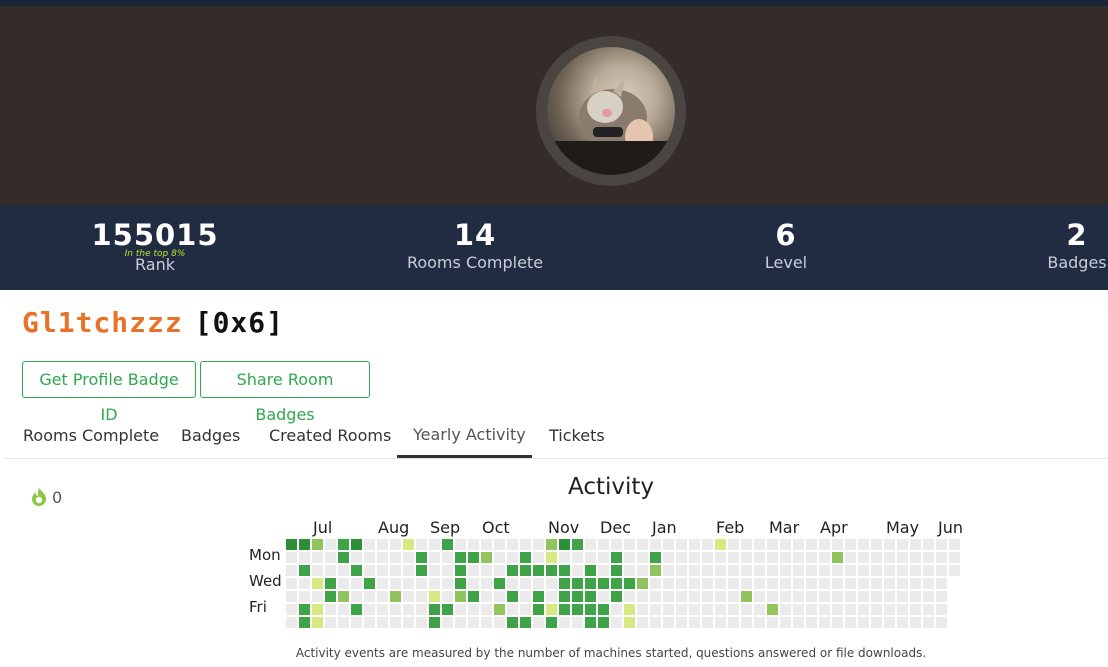 Image resolution: width=1108 pixels, height=667 pixels. I want to click on tab-badges: Badges, so click(210, 436).